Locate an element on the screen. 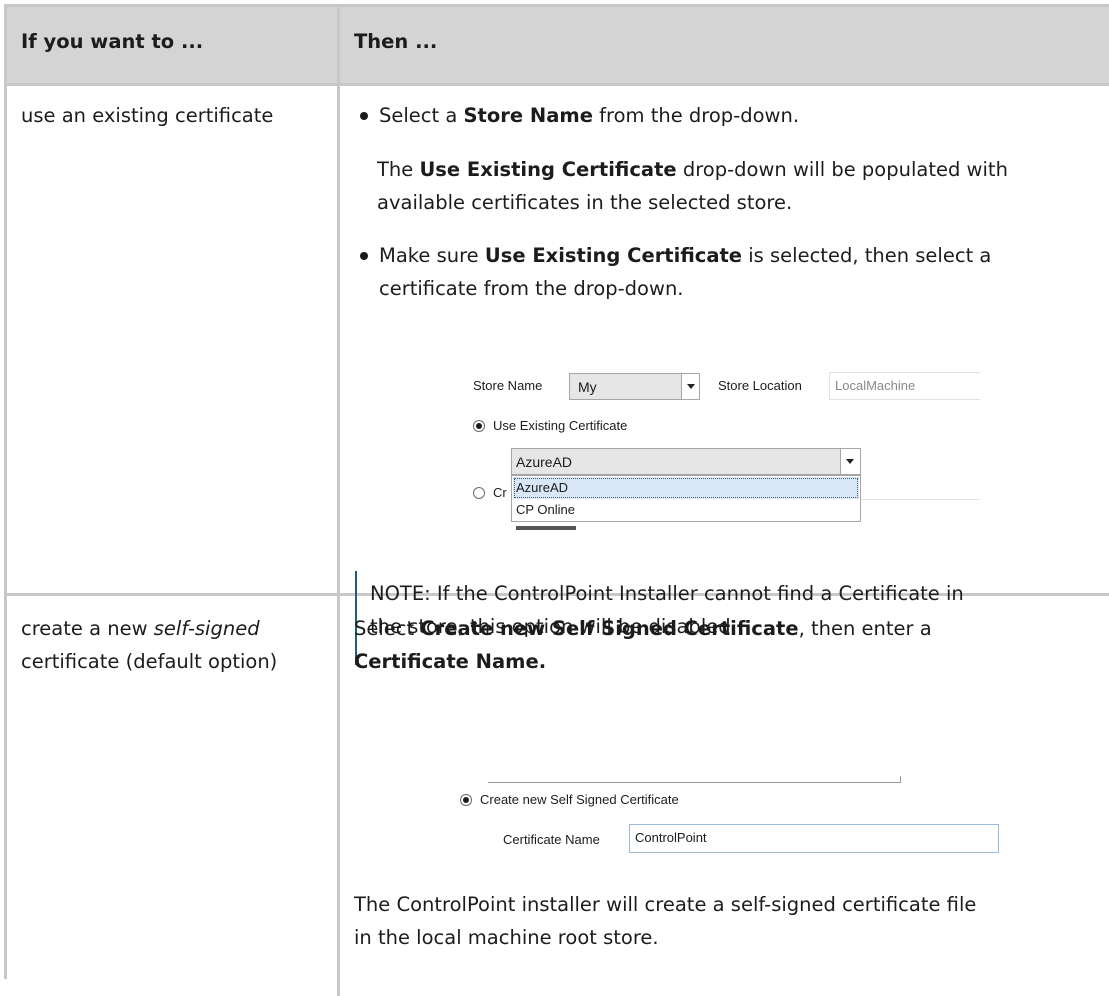  certificate-dropdown: AzureAD is located at coordinates (686, 461).